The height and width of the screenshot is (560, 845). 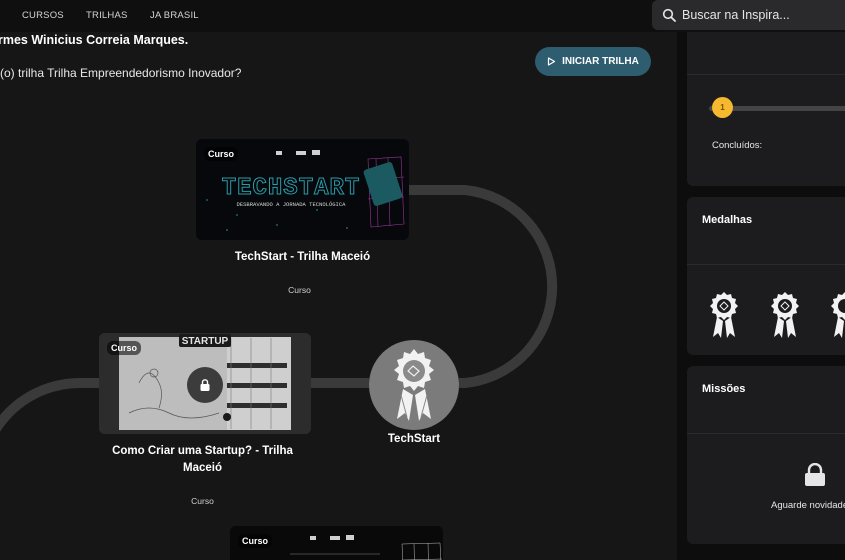 I want to click on nav-ja-brasil: JA BRASIL, so click(x=174, y=15).